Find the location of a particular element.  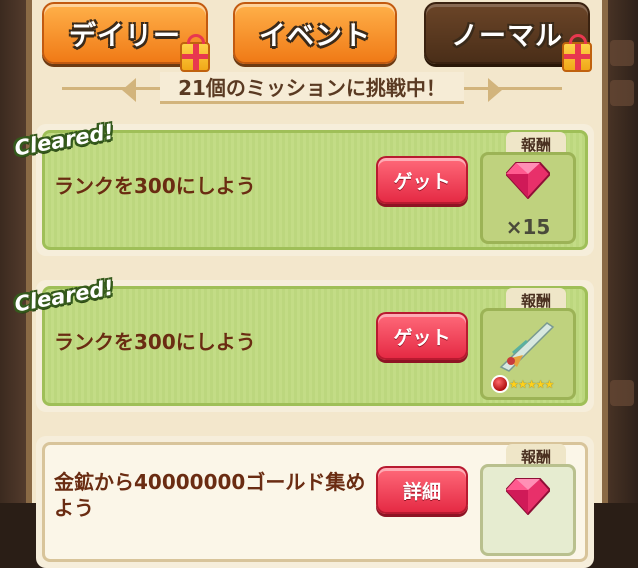

tab-event-label: イベント is located at coordinates (315, 36).